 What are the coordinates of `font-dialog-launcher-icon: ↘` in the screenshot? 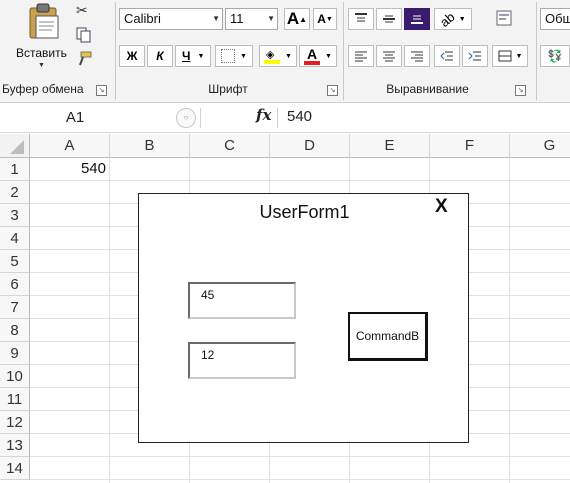 It's located at (332, 90).